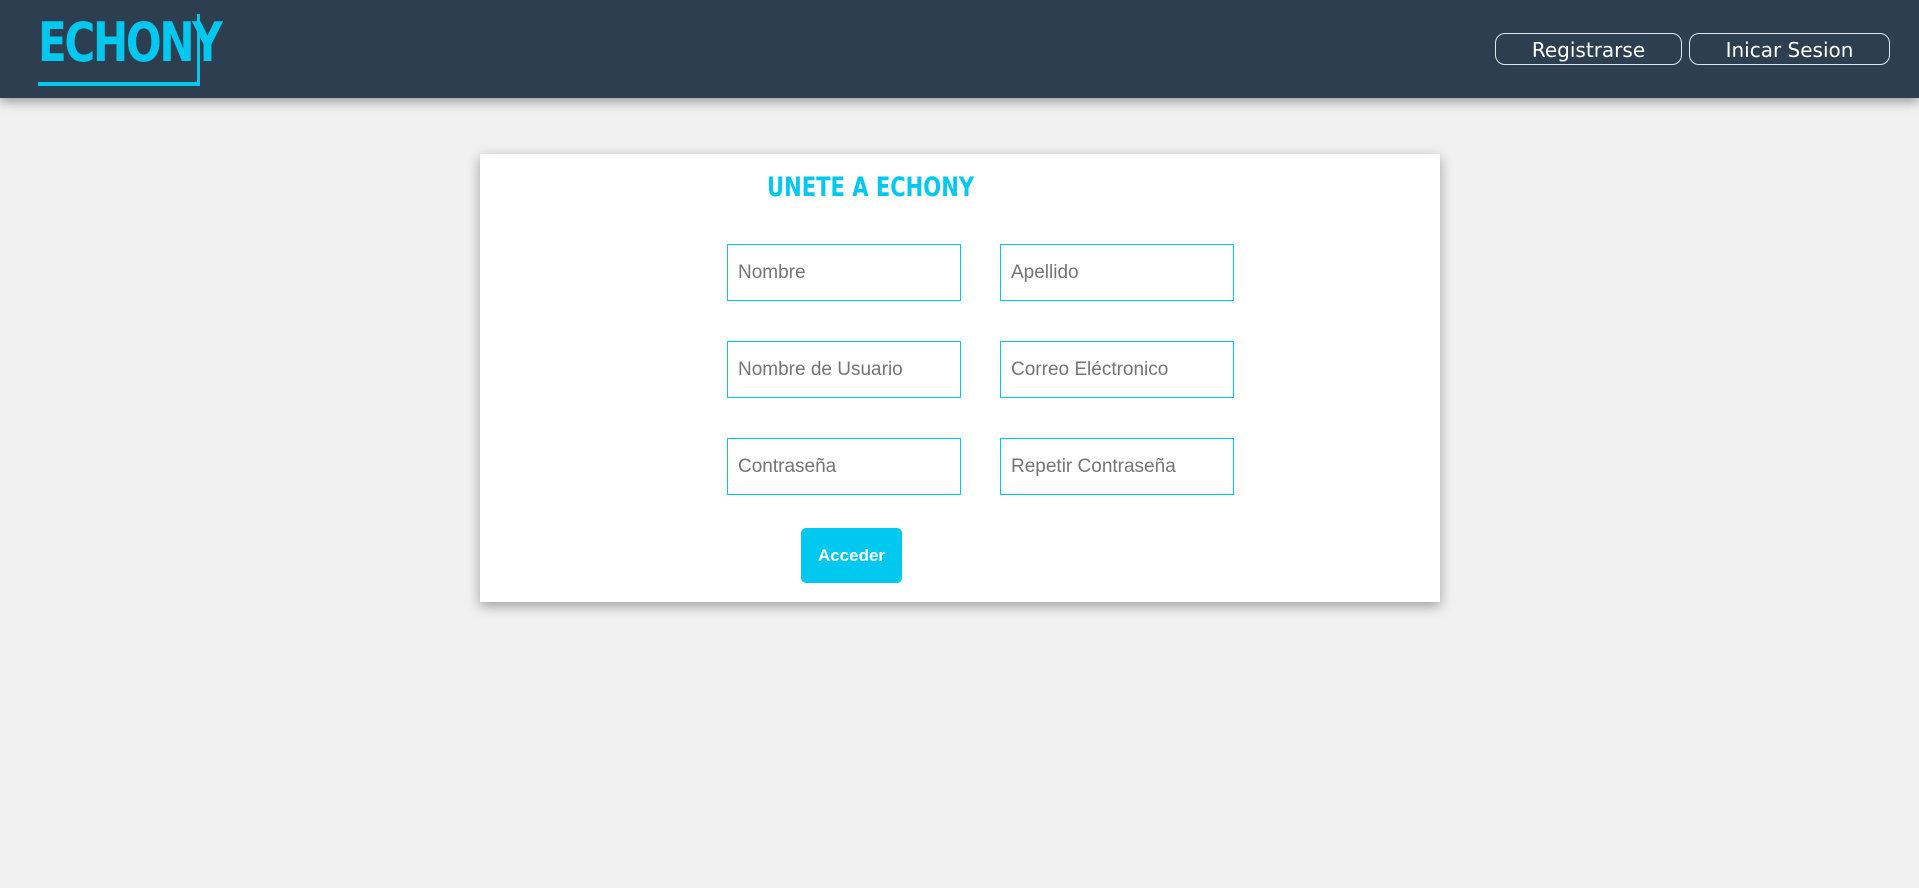 This screenshot has height=888, width=1919. Describe the element at coordinates (1789, 49) in the screenshot. I see `login-button: Inicar Sesion` at that location.